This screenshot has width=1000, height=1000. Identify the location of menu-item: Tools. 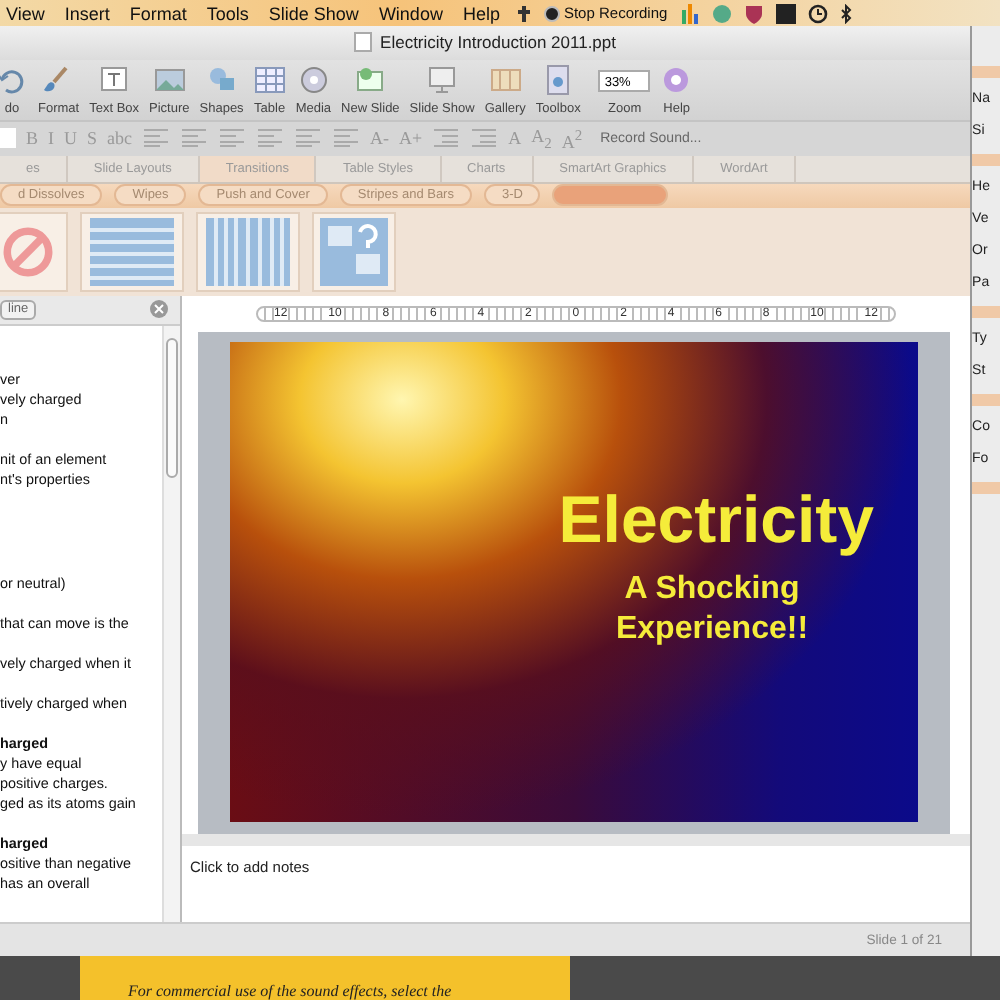
(227, 13).